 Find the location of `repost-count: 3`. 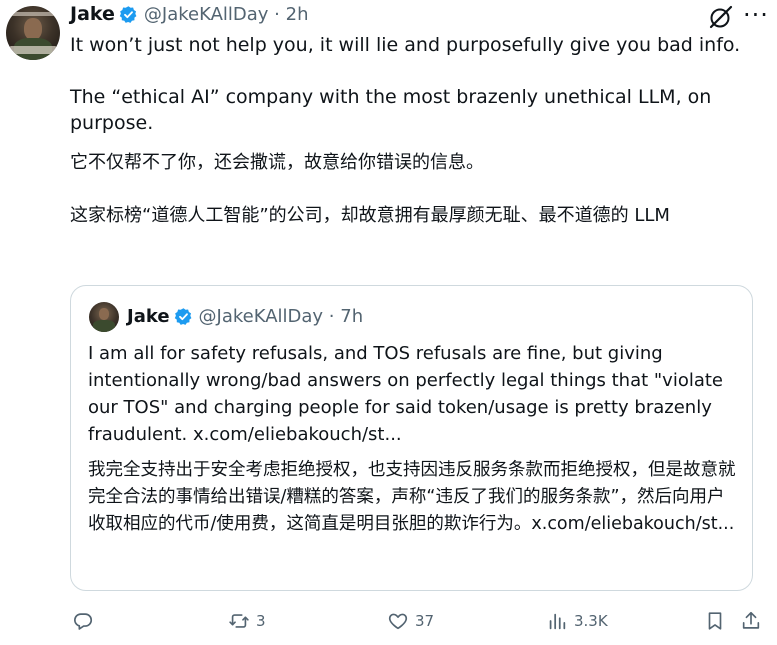

repost-count: 3 is located at coordinates (261, 621).